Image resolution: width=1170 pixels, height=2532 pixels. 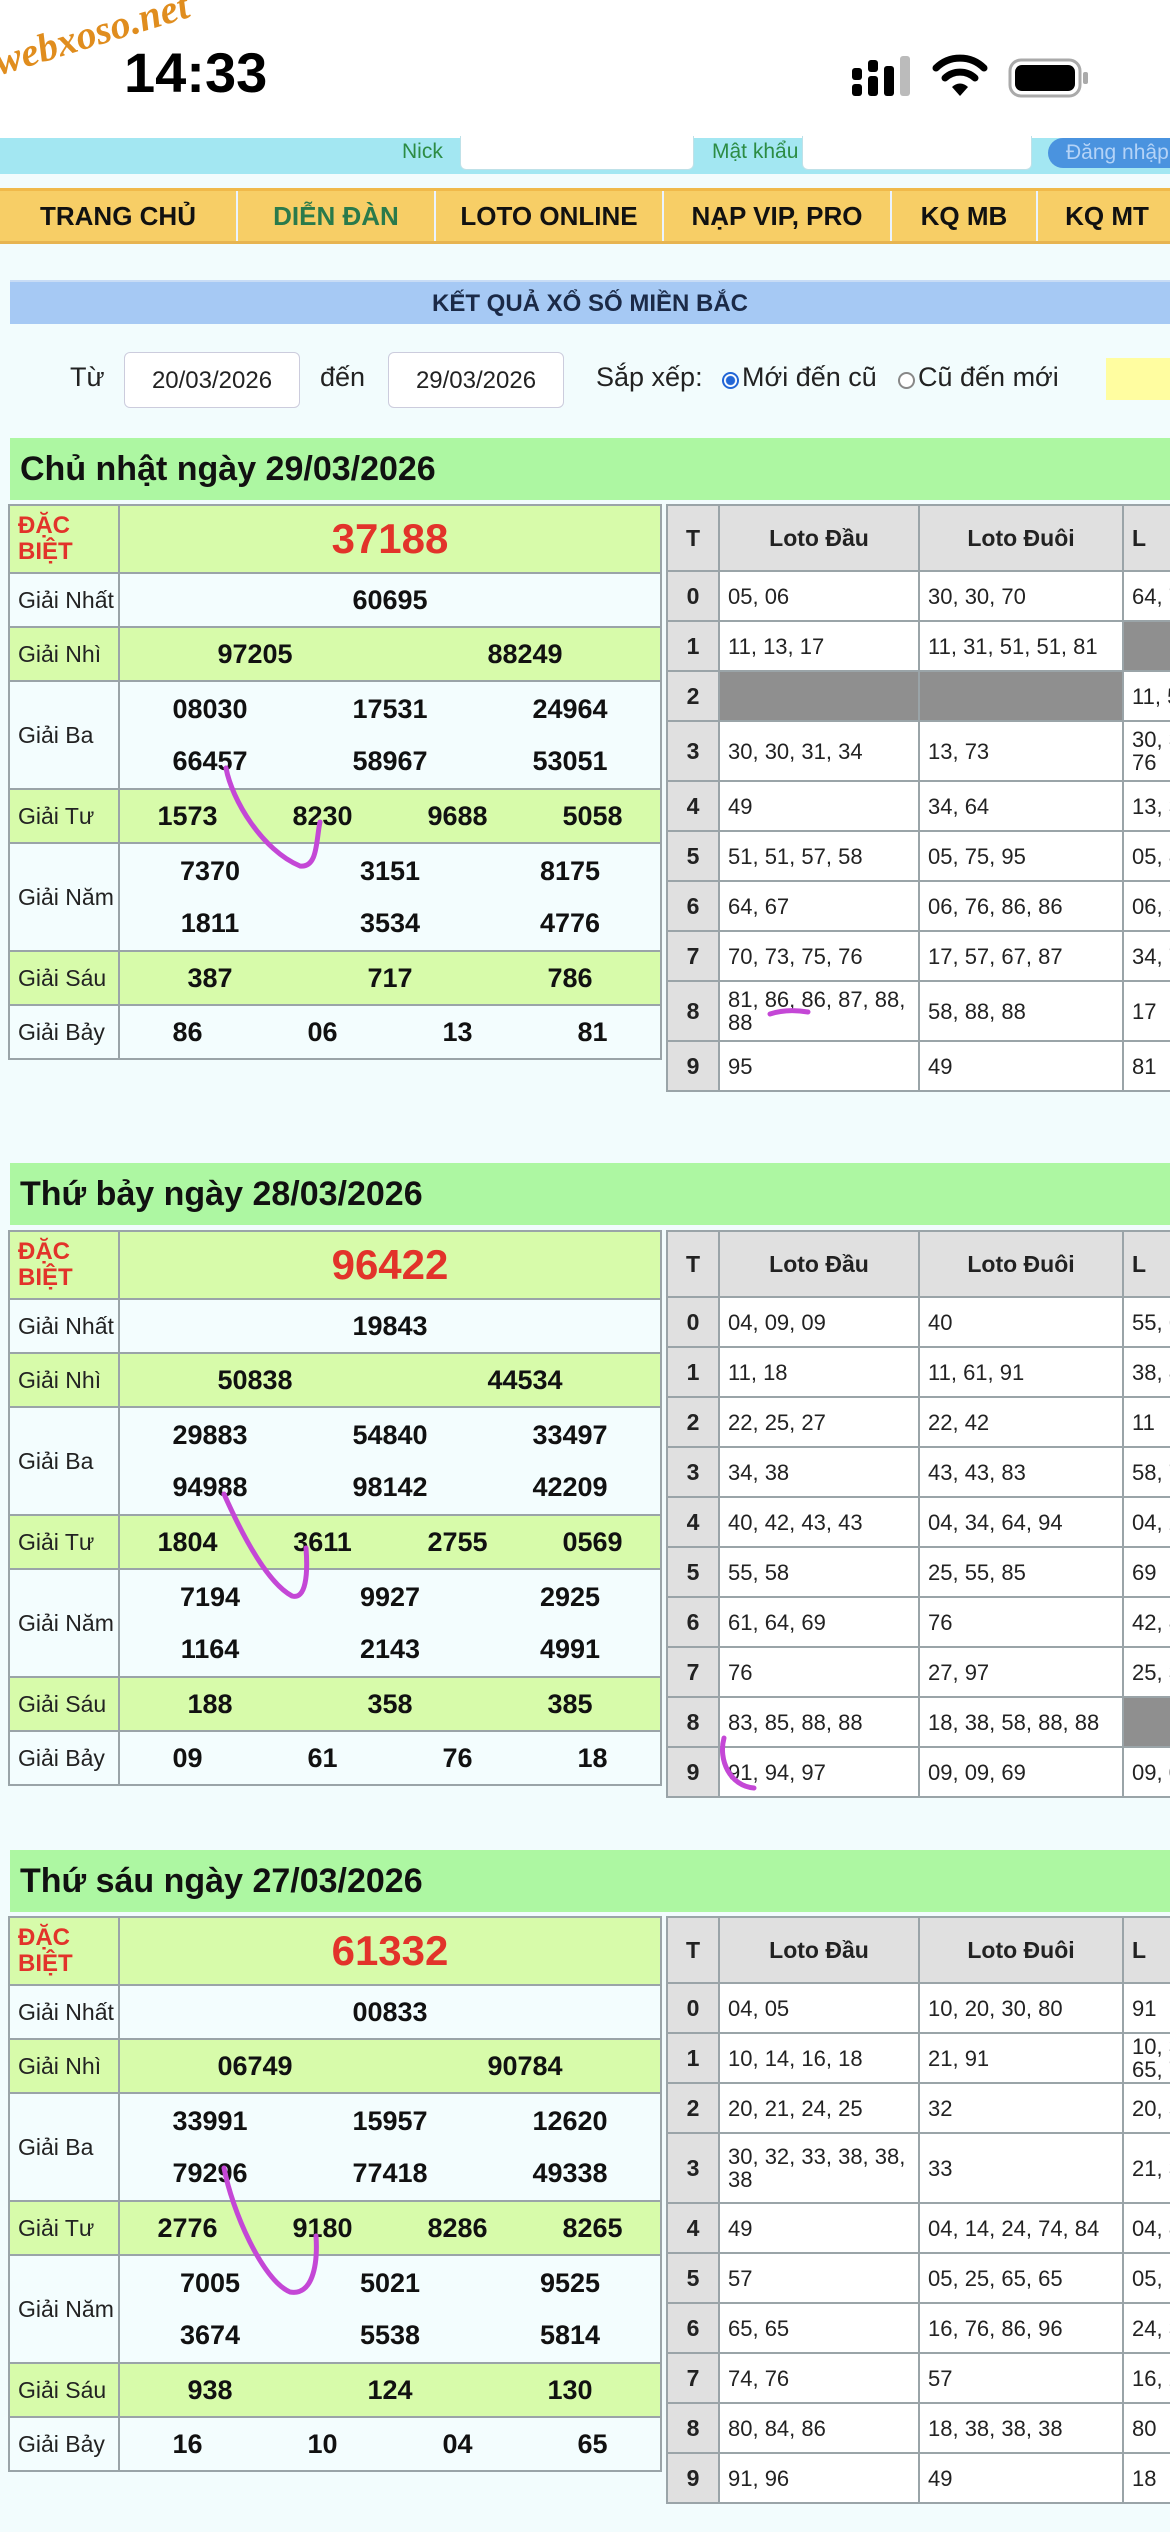 What do you see at coordinates (570, 1648) in the screenshot?
I see `result-number: 4991` at bounding box center [570, 1648].